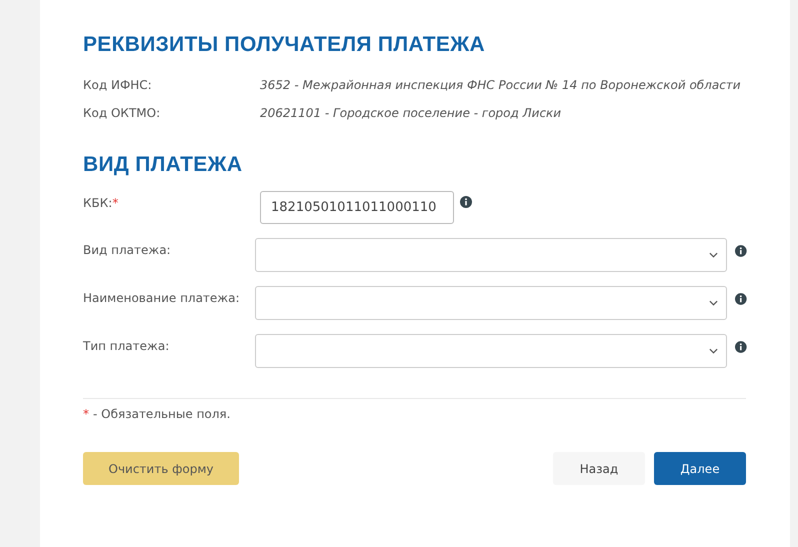 This screenshot has width=798, height=547. I want to click on required-note: - Обязательные поля., so click(161, 414).